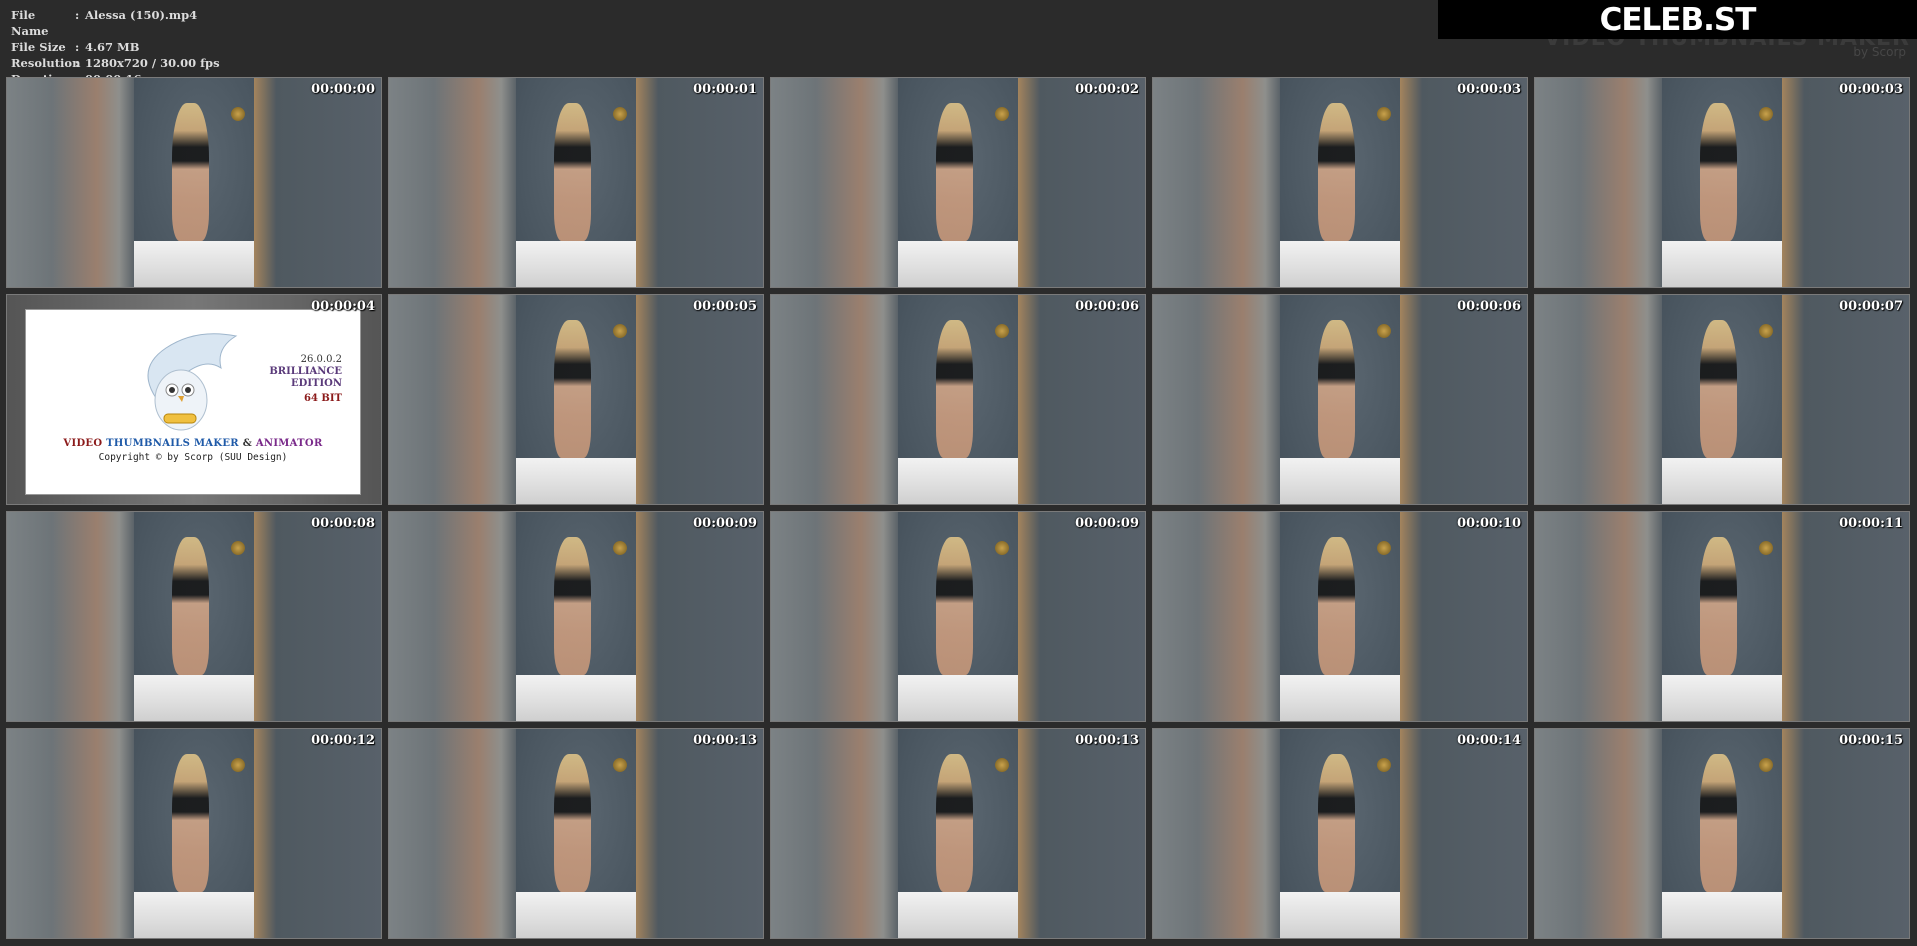 The height and width of the screenshot is (946, 1917). Describe the element at coordinates (1879, 52) in the screenshot. I see `watermark-by: by Scorp` at that location.